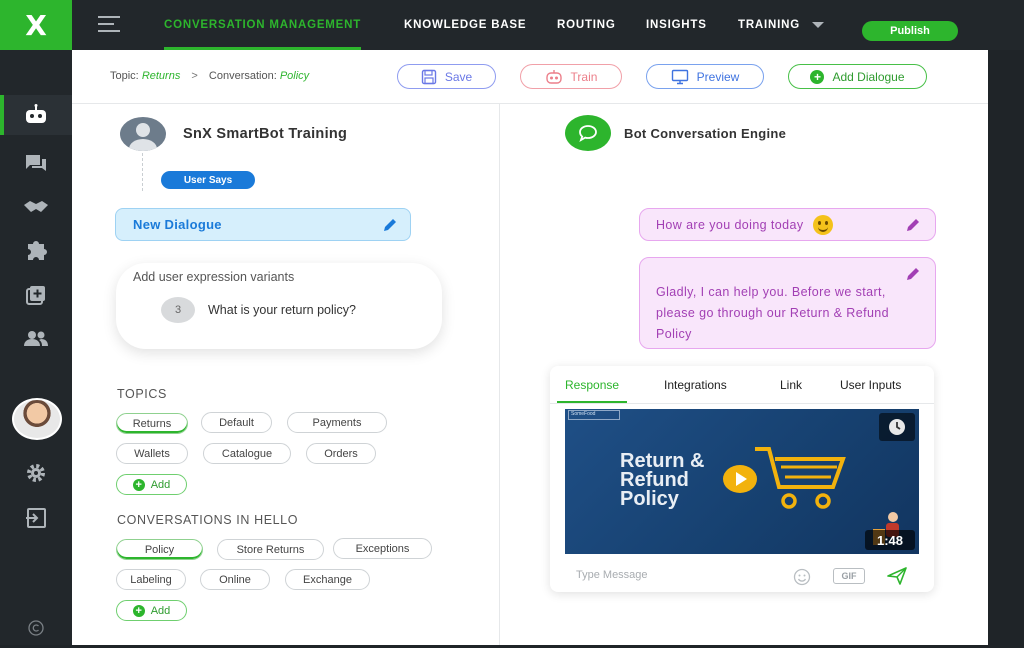 The width and height of the screenshot is (1024, 648). Describe the element at coordinates (214, 277) in the screenshot. I see `variants-title: Add user expression variants` at that location.